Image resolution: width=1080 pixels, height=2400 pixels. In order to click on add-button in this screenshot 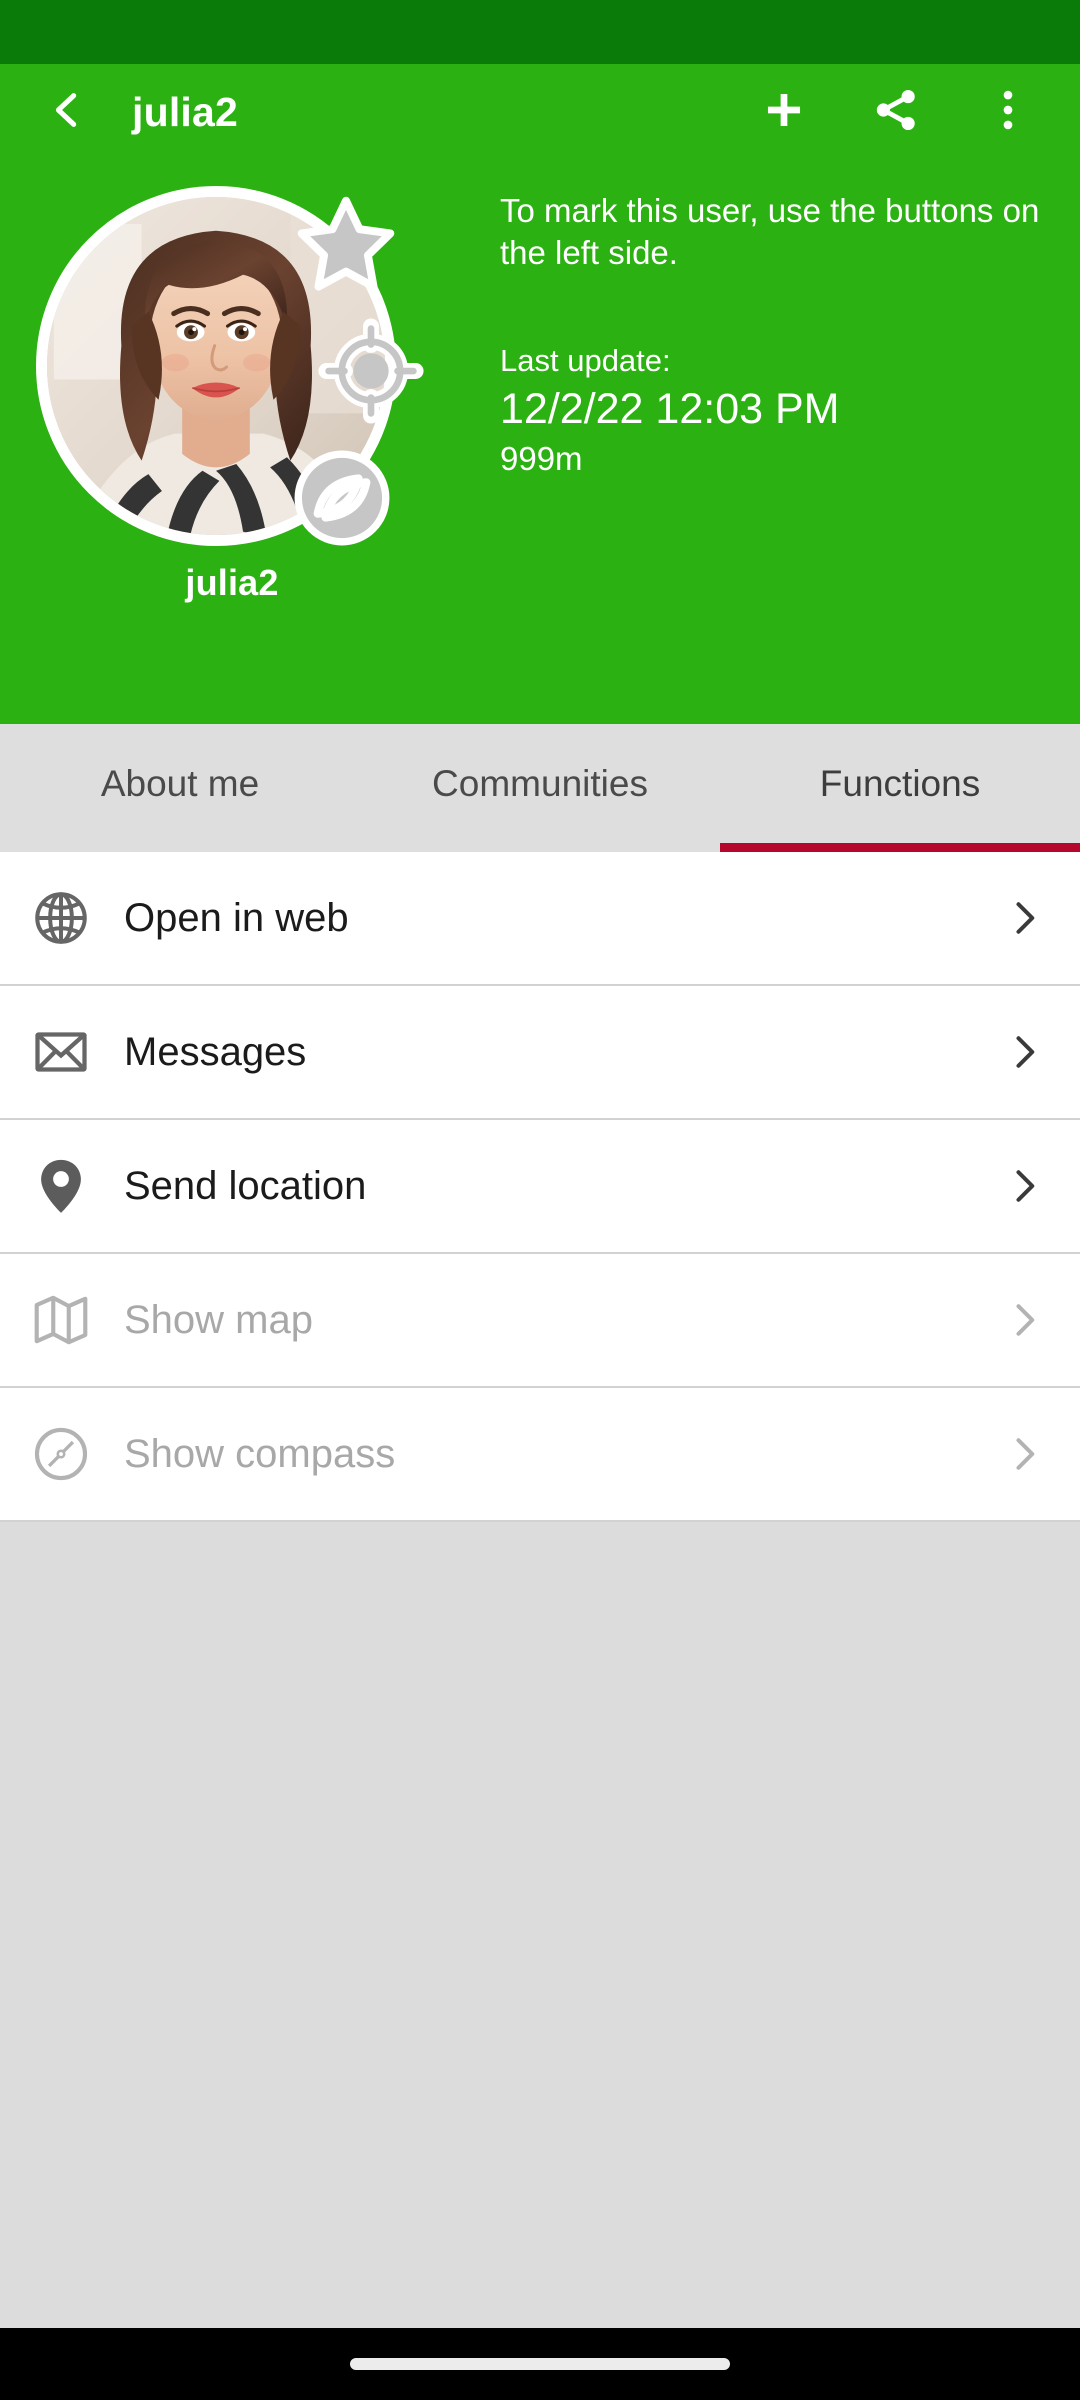, I will do `click(784, 112)`.